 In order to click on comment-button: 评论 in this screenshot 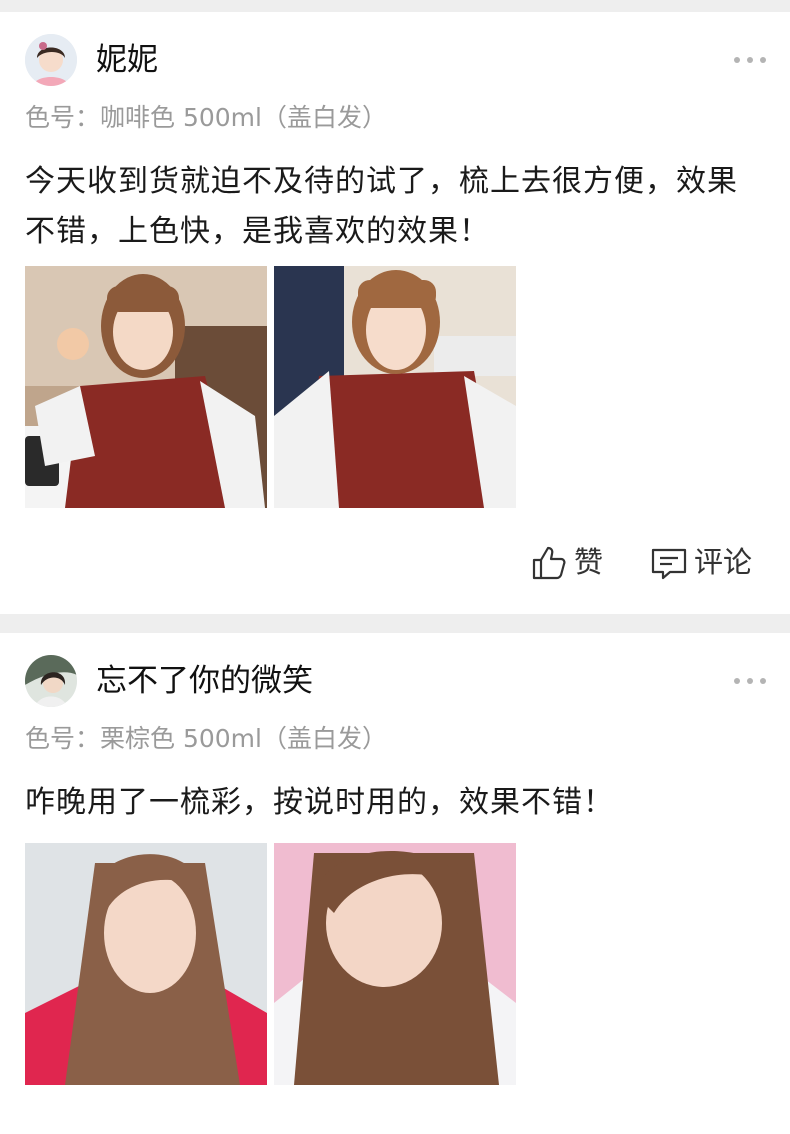, I will do `click(710, 563)`.